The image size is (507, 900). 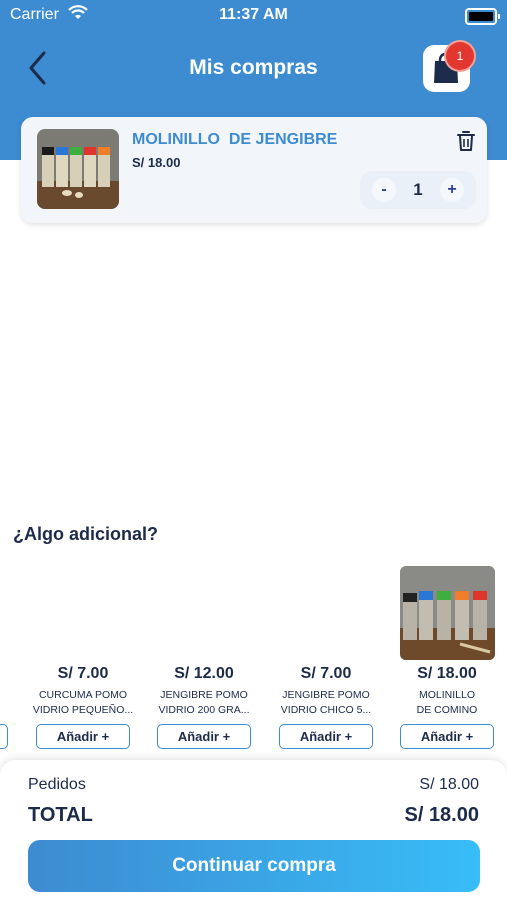 I want to click on product-price: S/ 18.00, so click(x=156, y=162).